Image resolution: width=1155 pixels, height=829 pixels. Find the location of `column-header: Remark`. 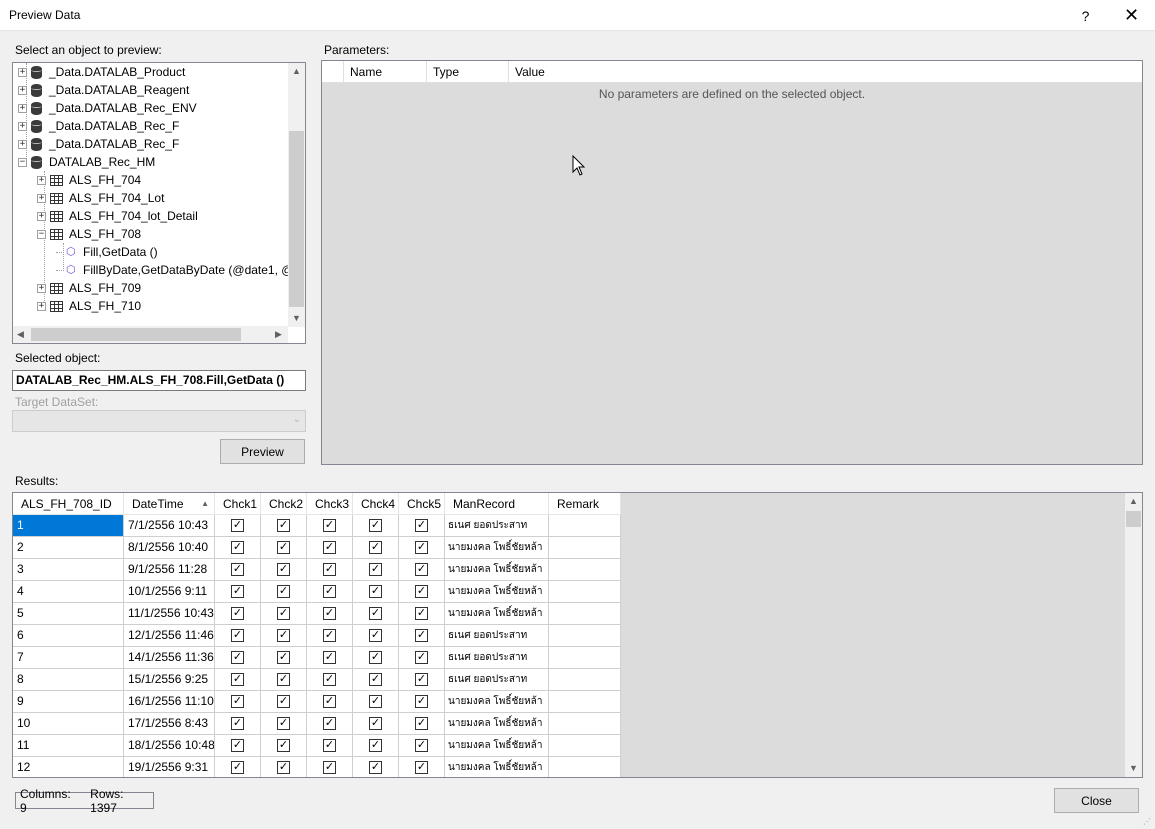

column-header: Remark is located at coordinates (585, 504).